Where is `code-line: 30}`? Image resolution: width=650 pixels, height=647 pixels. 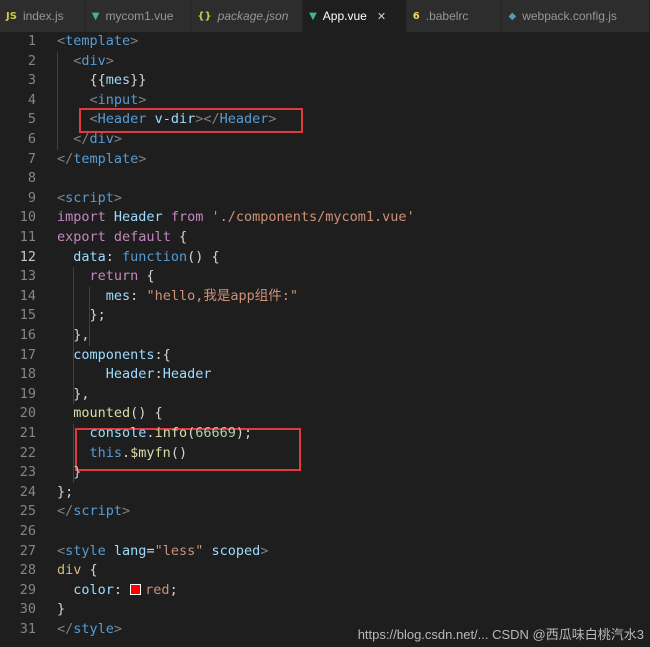
code-line: 30} is located at coordinates (325, 610).